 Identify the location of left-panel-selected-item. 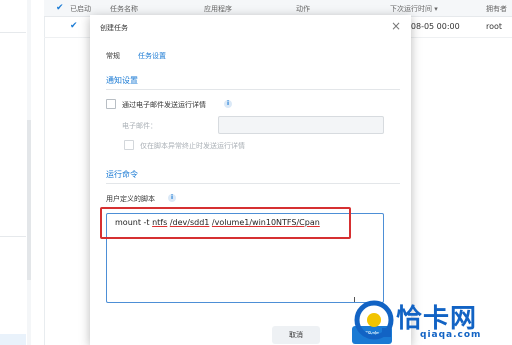
(13, 339).